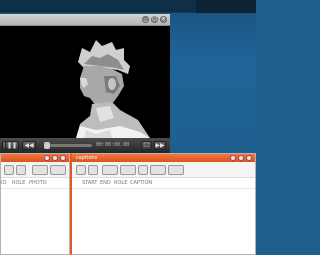 This screenshot has width=320, height=255. What do you see at coordinates (105, 183) in the screenshot?
I see `column-header-end: END` at bounding box center [105, 183].